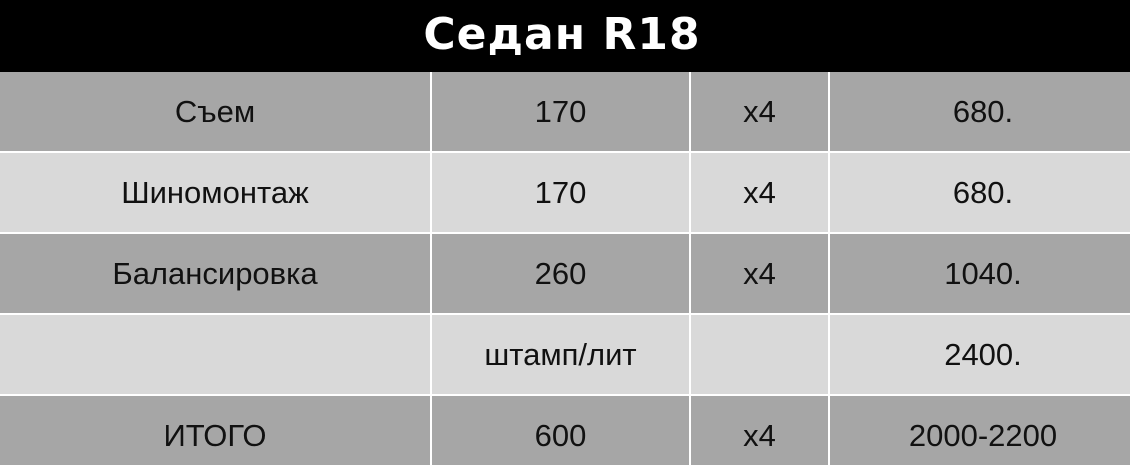 The image size is (1130, 465). Describe the element at coordinates (560, 430) in the screenshot. I see `price-cell: 600` at that location.